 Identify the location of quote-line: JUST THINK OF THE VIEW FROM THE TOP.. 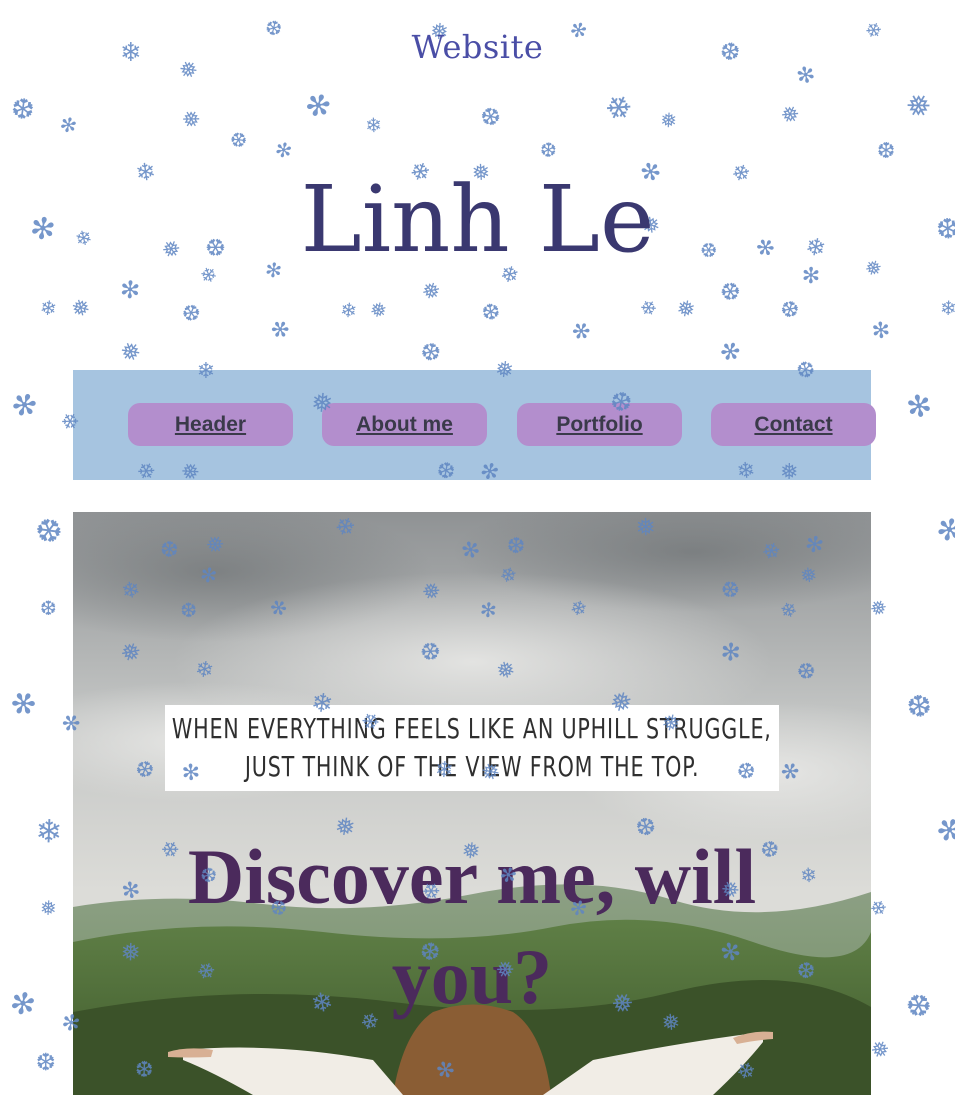
(472, 766).